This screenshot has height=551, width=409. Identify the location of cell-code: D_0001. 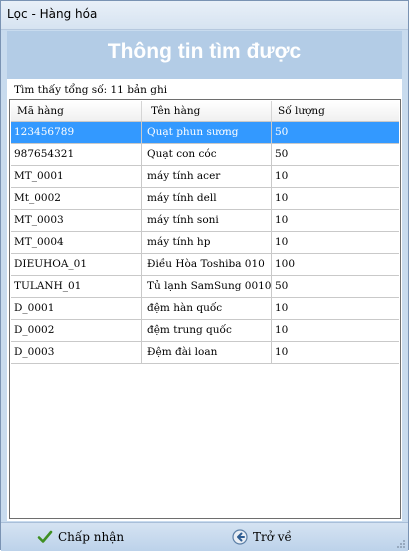
(76, 308).